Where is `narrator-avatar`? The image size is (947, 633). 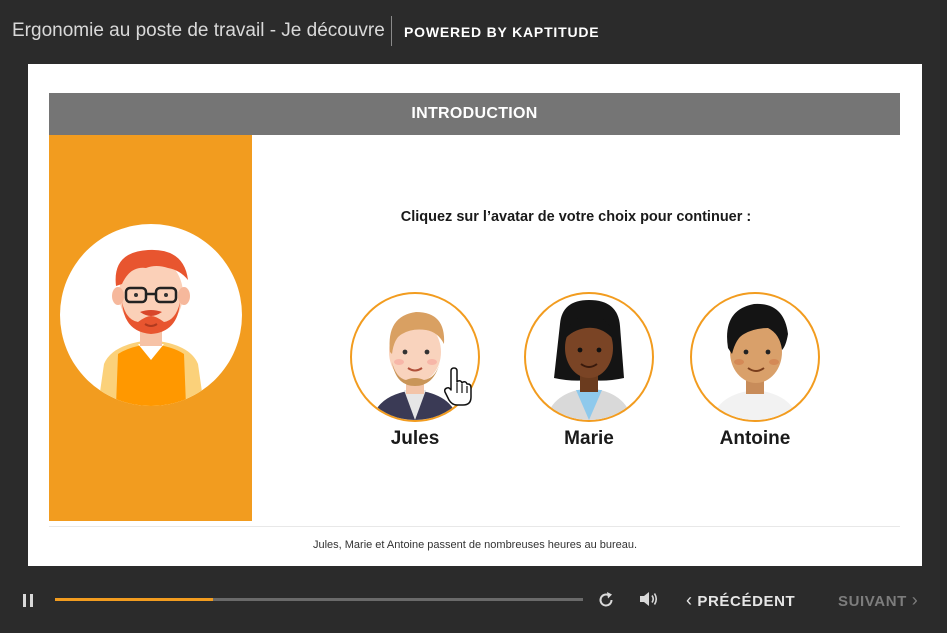
narrator-avatar is located at coordinates (151, 315).